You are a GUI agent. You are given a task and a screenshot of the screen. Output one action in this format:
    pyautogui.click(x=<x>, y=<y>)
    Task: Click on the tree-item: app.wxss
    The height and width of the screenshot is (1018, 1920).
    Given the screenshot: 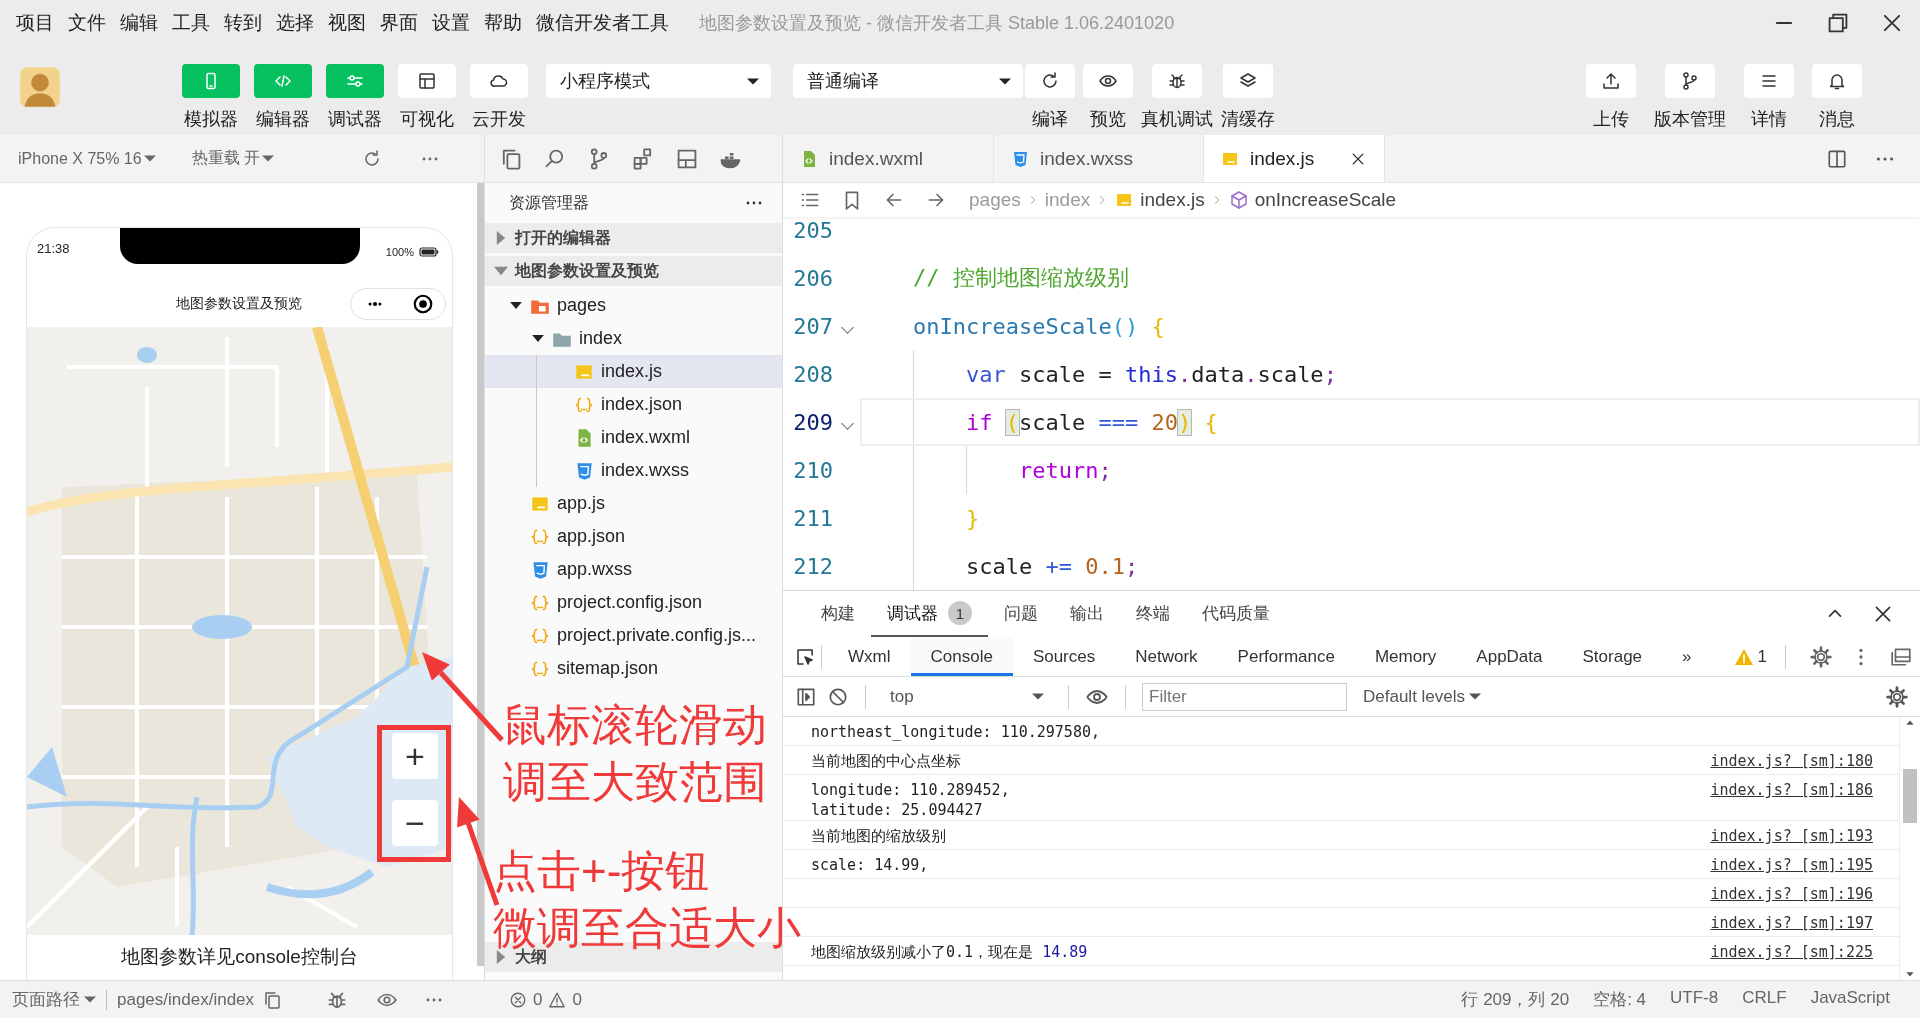 What is the action you would take?
    pyautogui.click(x=633, y=569)
    